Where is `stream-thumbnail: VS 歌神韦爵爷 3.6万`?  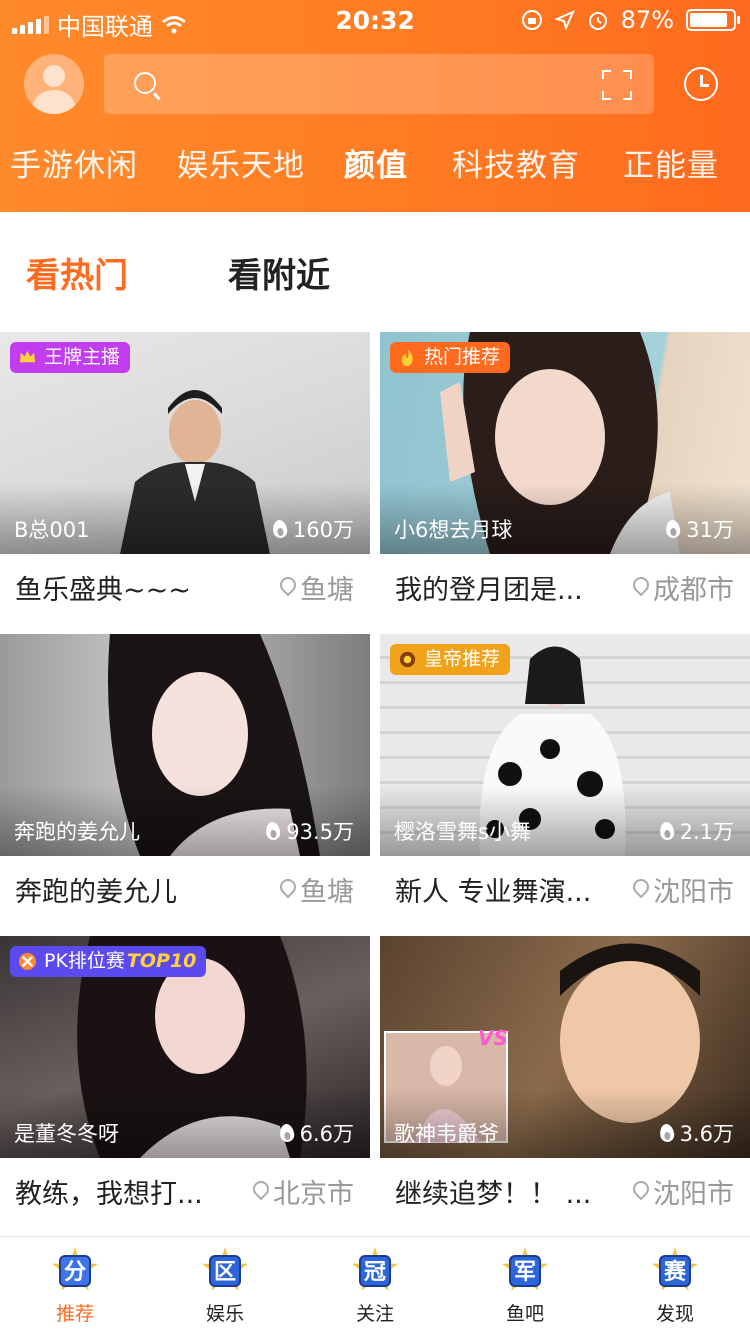
stream-thumbnail: VS 歌神韦爵爷 3.6万 is located at coordinates (565, 1047).